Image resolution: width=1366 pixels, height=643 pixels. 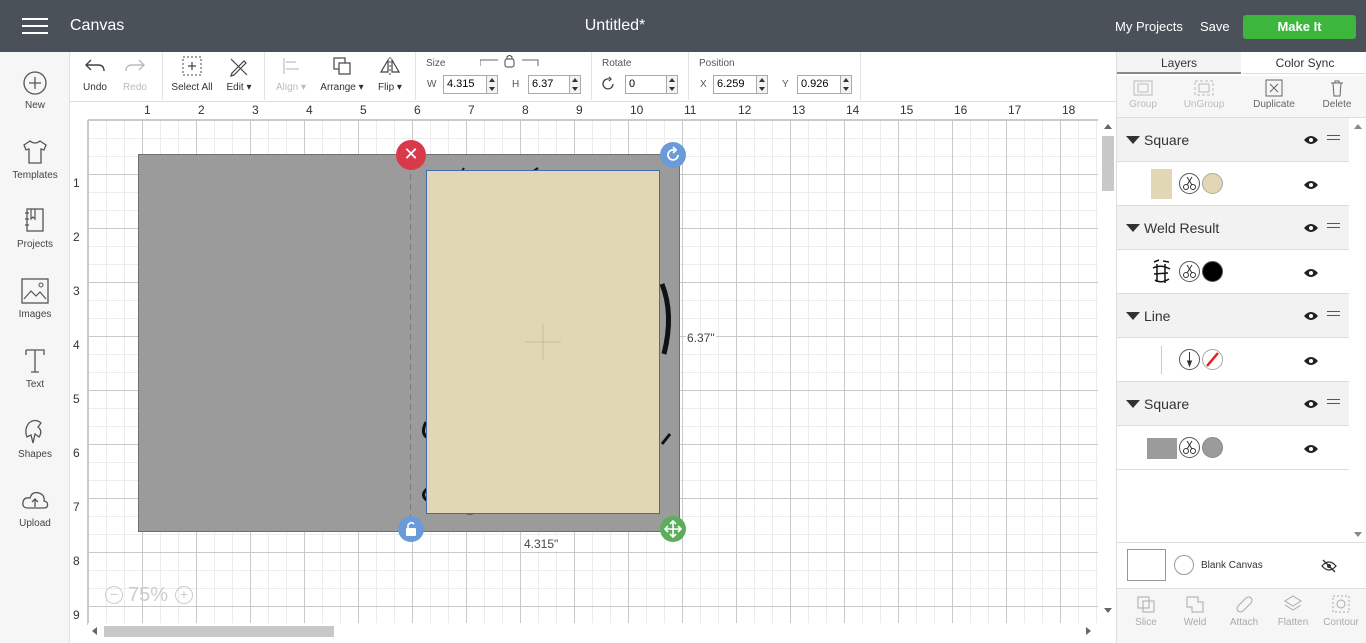 I want to click on layer-group-square-gray: Square, so click(x=1233, y=404).